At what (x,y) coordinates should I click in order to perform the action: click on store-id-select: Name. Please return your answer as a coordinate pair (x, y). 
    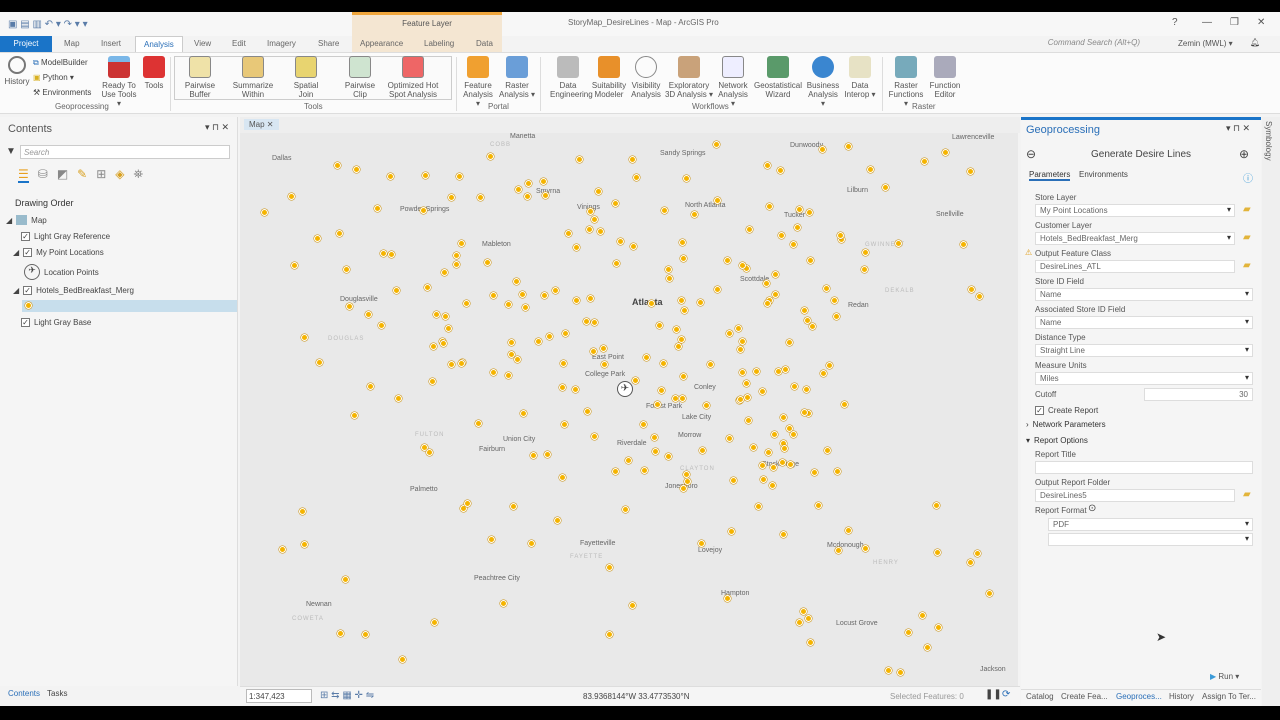
    Looking at the image, I should click on (1144, 294).